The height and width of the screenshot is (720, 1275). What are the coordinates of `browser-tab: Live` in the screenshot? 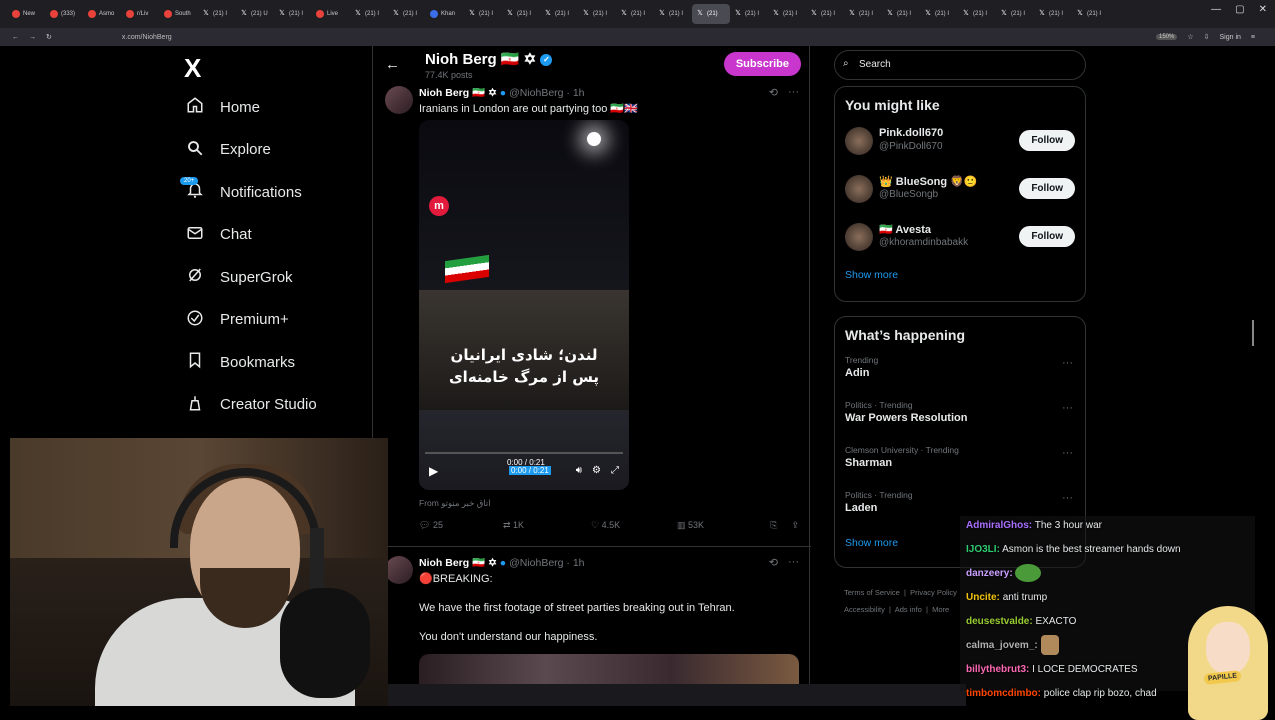 It's located at (331, 14).